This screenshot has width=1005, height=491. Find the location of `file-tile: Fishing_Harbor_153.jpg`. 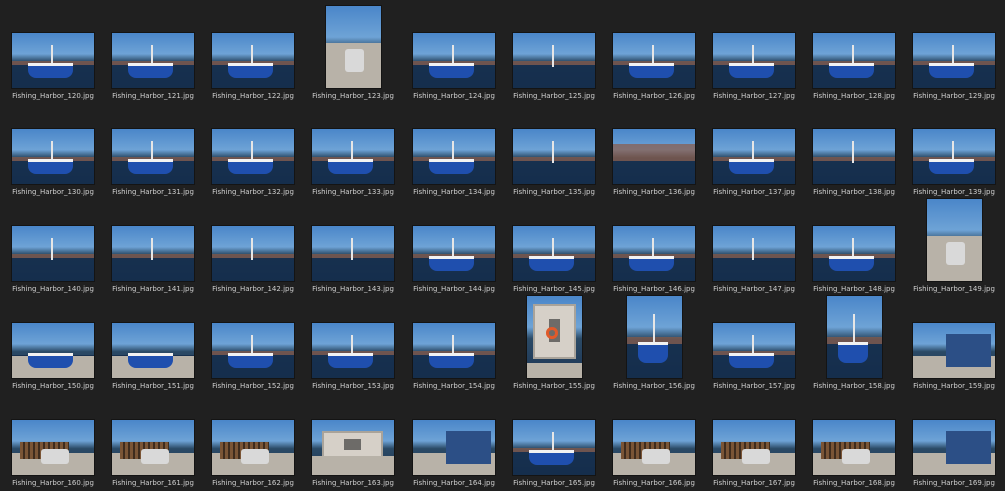

file-tile: Fishing_Harbor_153.jpg is located at coordinates (353, 345).